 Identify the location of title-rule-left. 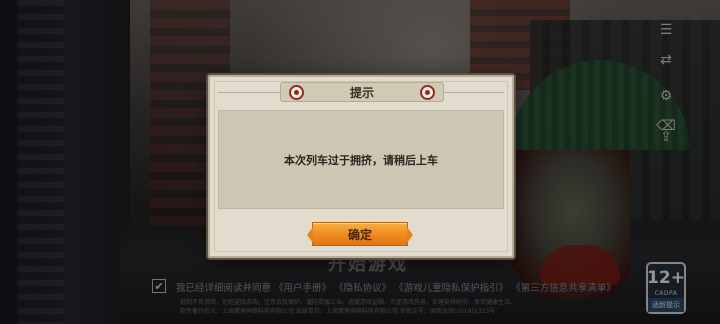
(249, 92).